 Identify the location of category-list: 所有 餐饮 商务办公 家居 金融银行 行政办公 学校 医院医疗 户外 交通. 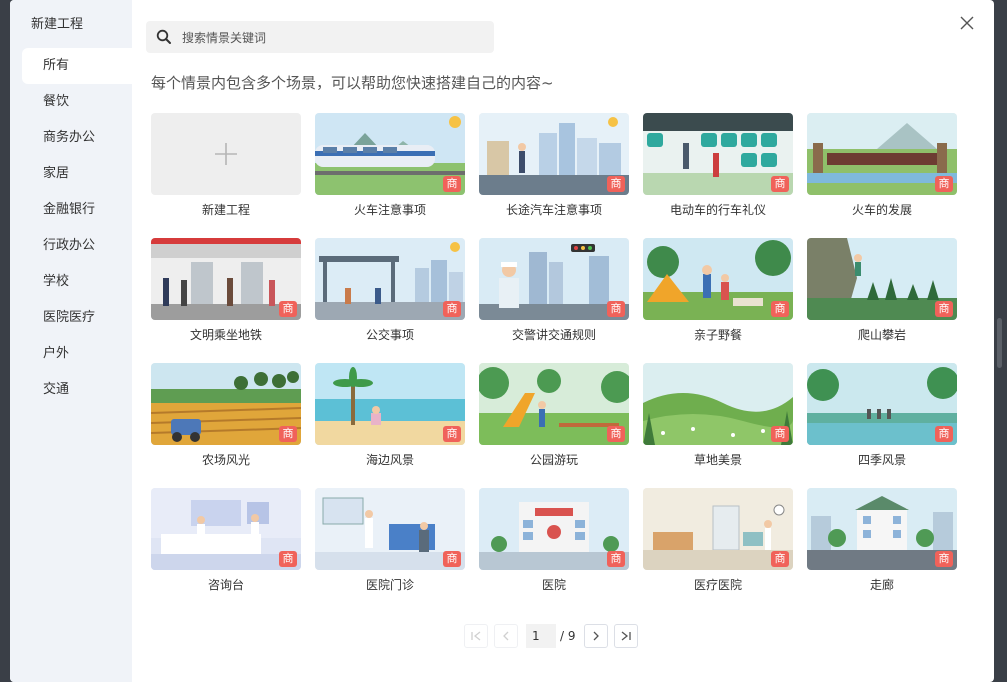
(77, 228).